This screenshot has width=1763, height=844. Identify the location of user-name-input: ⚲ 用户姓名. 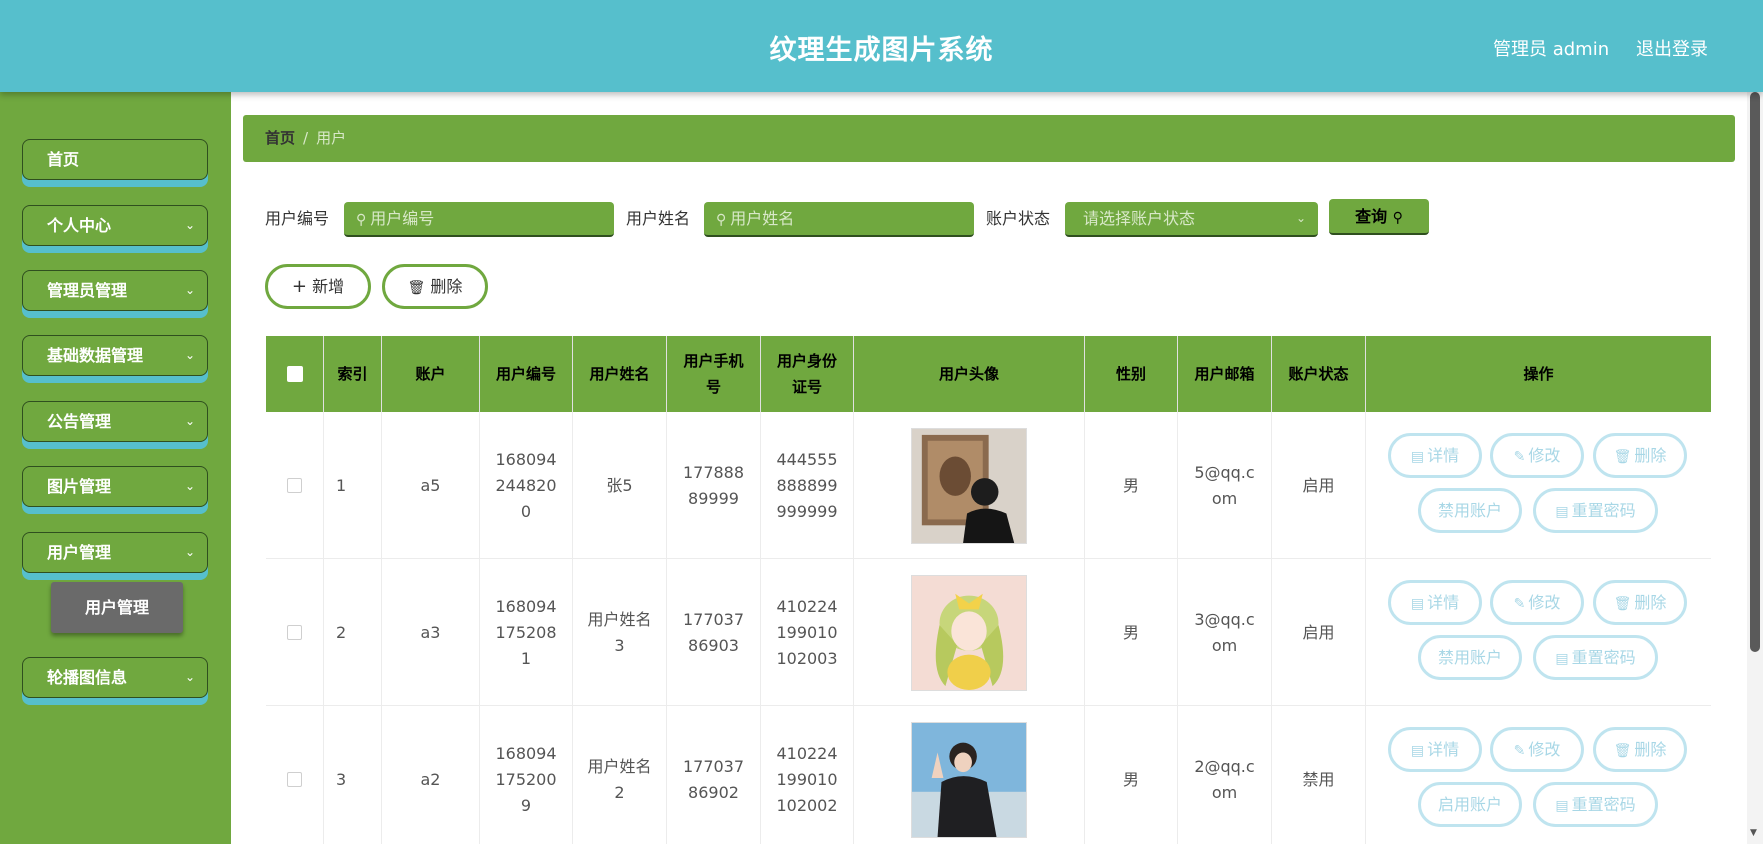
(839, 219).